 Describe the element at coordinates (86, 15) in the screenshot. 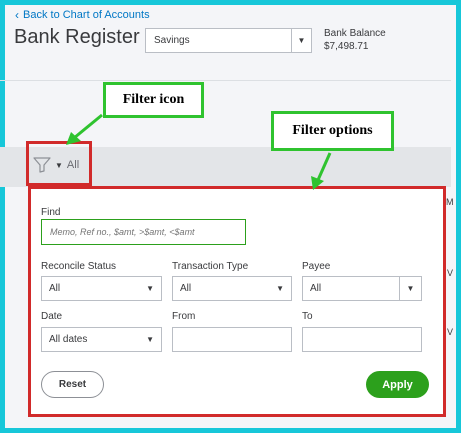

I see `back-link-label: Back to Chart of Accounts` at that location.